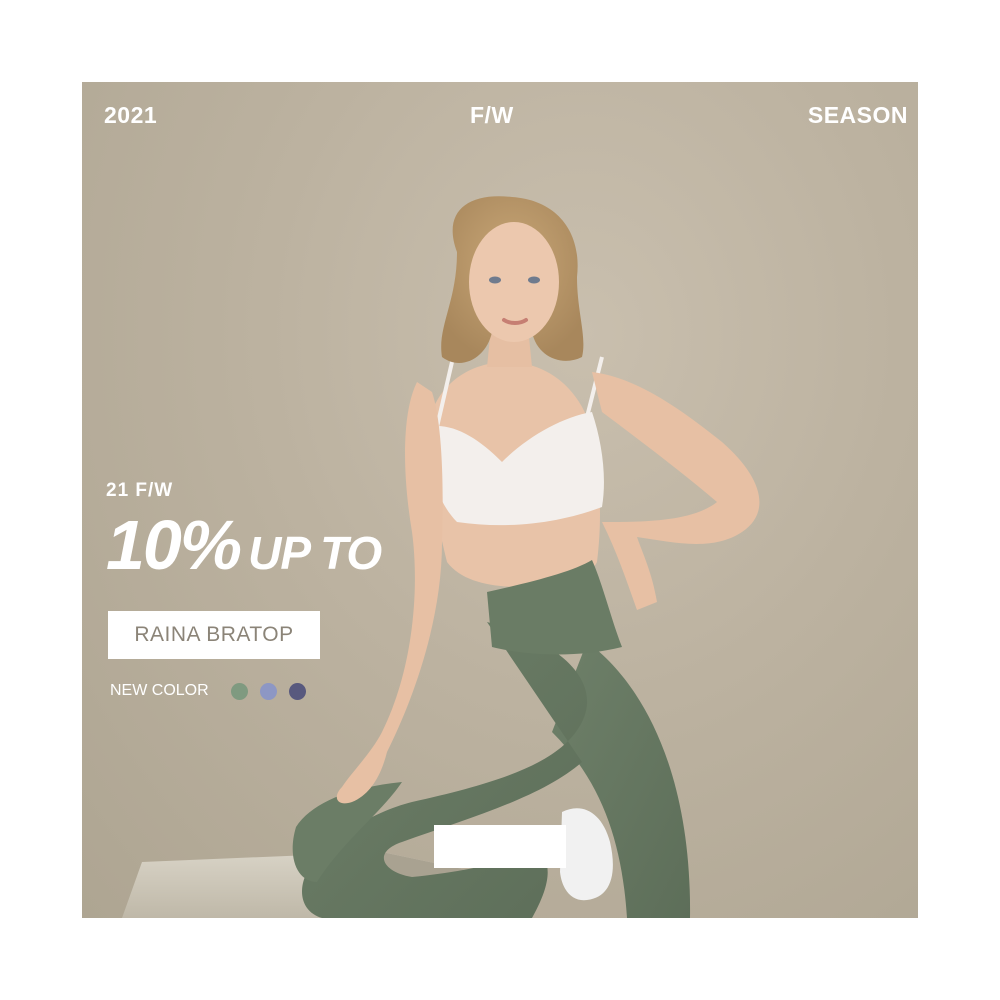  I want to click on blank-overlay-box, so click(500, 846).